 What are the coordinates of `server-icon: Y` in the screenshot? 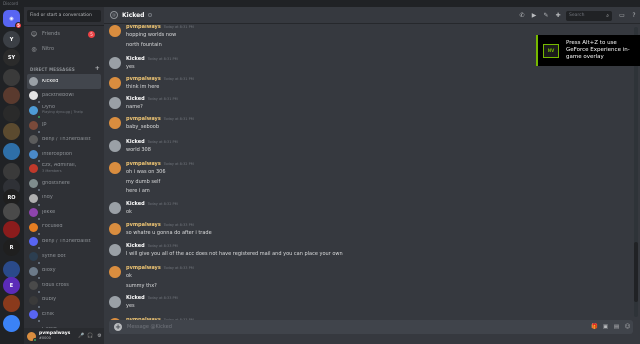 It's located at (11, 39).